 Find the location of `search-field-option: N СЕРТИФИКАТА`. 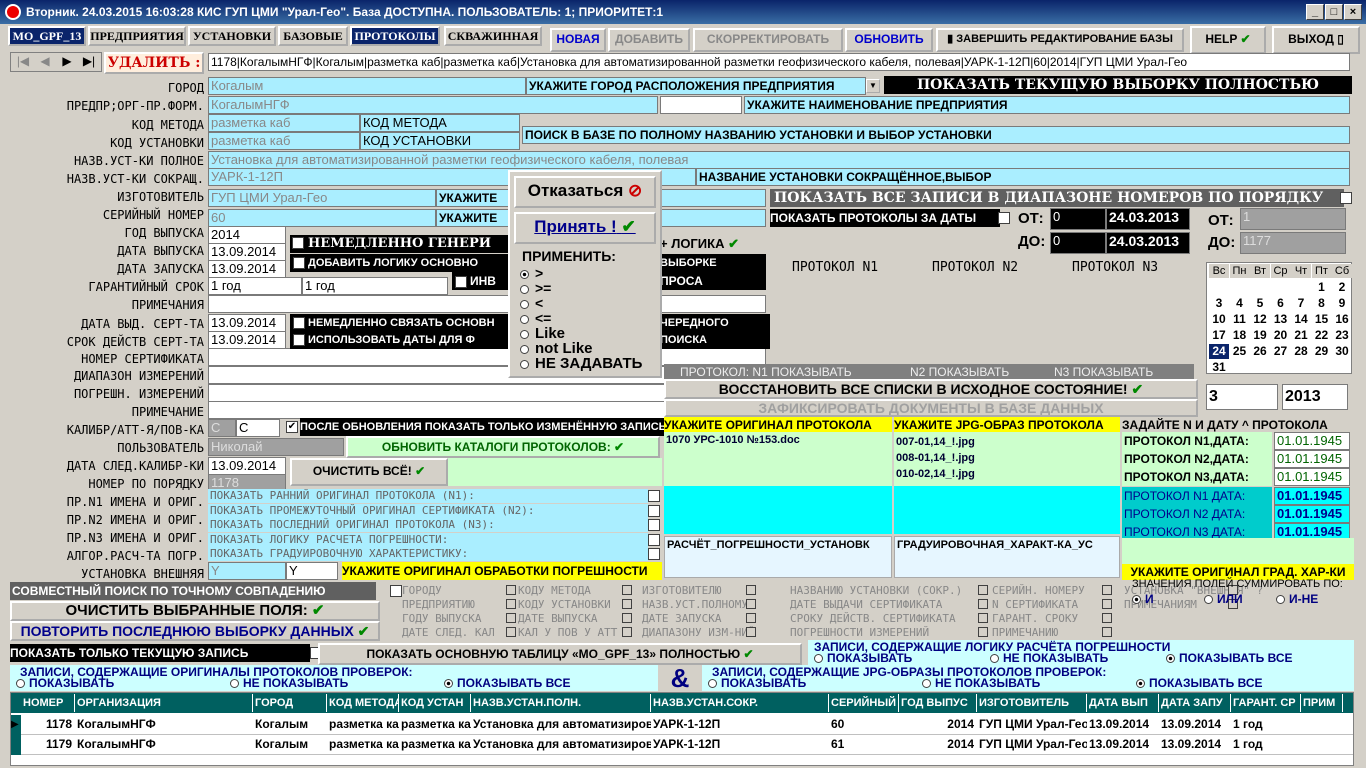

search-field-option: N СЕРТИФИКАТА is located at coordinates (1035, 604).